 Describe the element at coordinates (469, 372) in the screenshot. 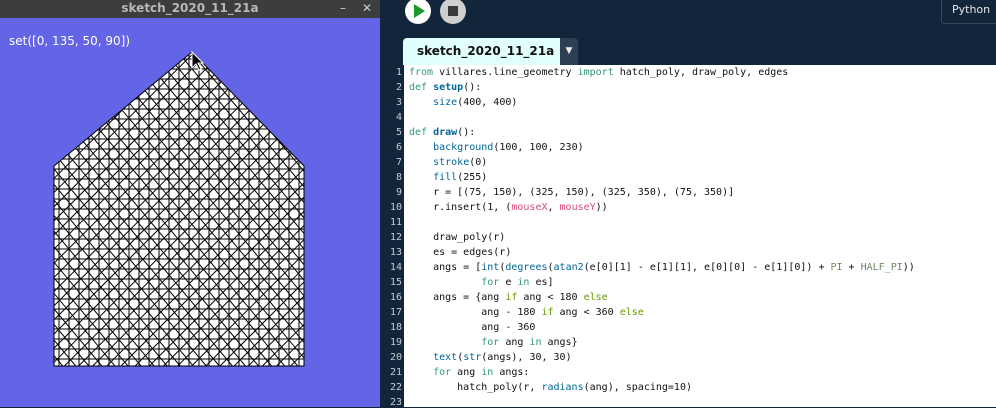

I see `code-line: for ang in angs:` at that location.